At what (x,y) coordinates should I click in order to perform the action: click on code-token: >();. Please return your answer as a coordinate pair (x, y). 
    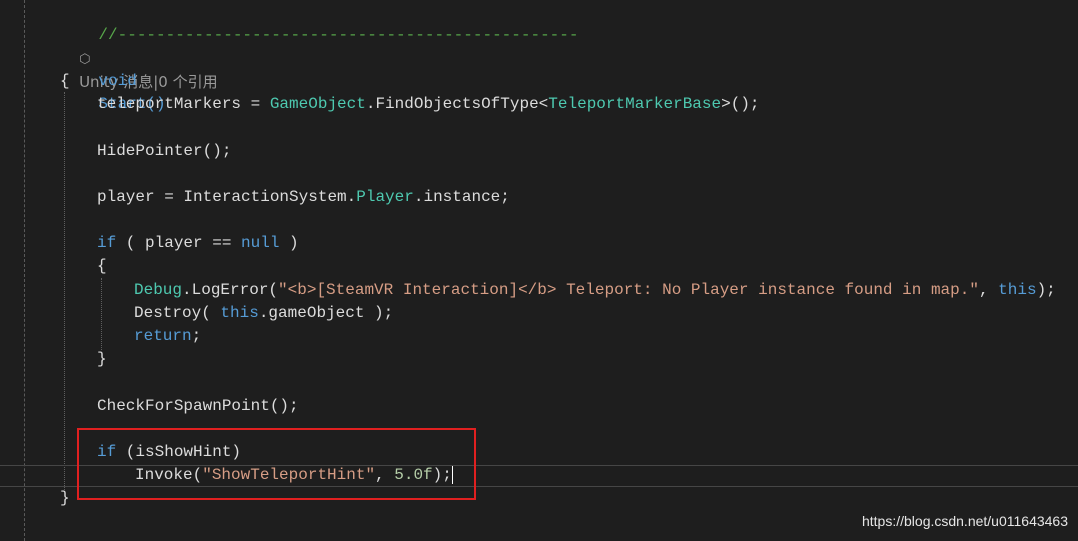
    Looking at the image, I should click on (740, 104).